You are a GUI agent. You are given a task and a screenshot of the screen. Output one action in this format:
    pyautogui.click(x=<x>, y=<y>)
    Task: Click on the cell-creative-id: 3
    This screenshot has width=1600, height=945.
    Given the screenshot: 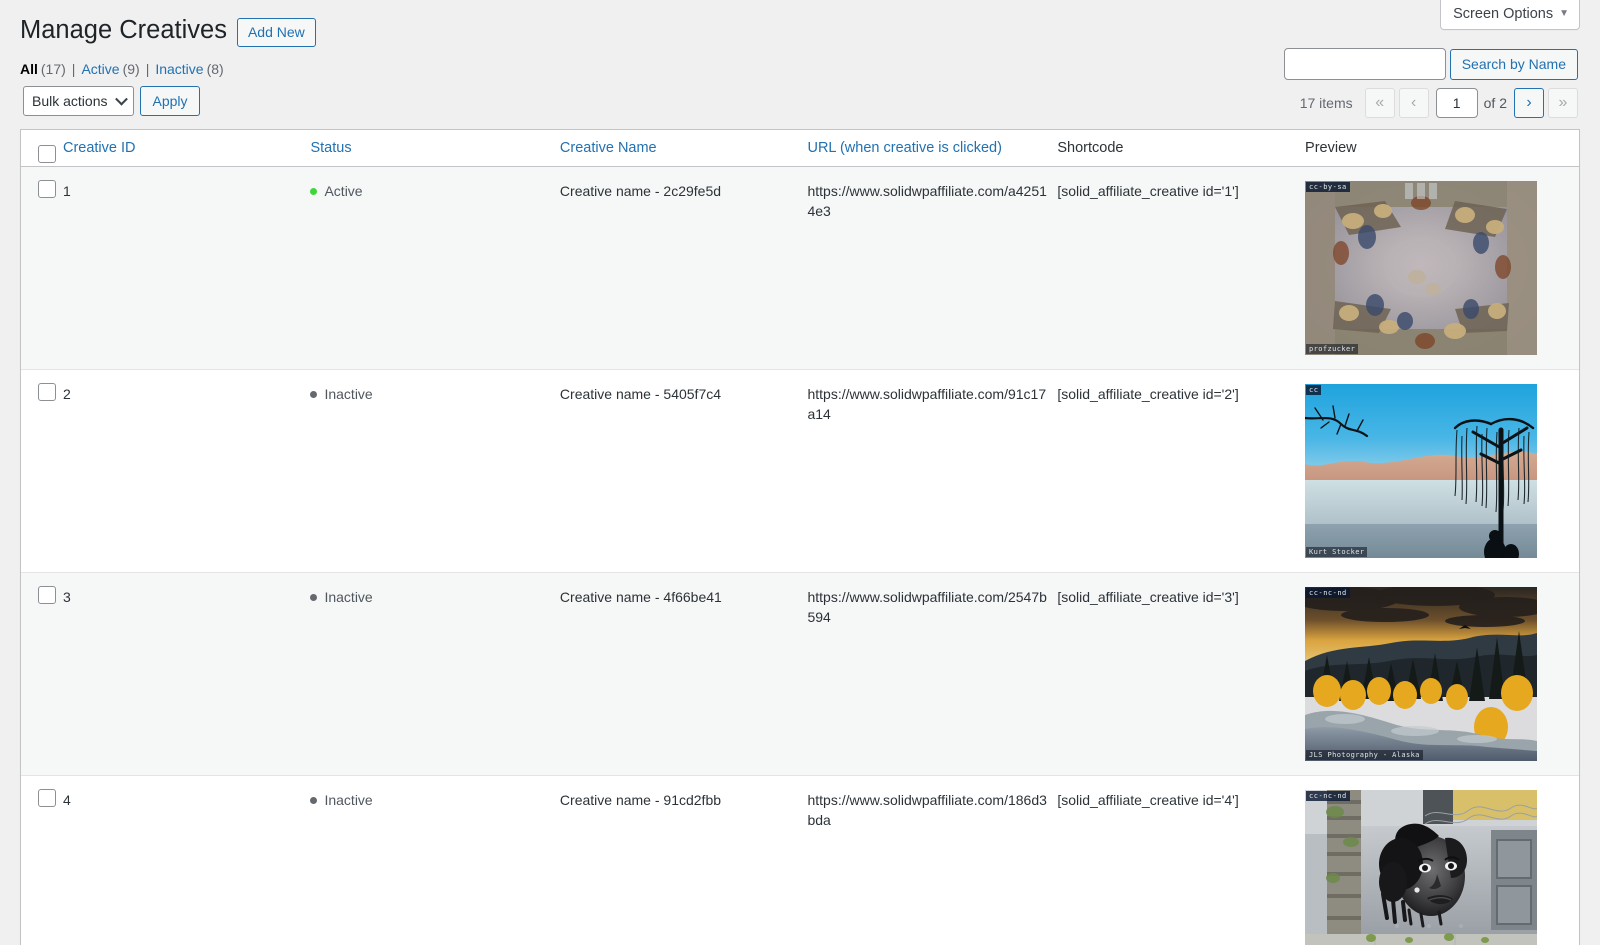 What is the action you would take?
    pyautogui.click(x=186, y=673)
    